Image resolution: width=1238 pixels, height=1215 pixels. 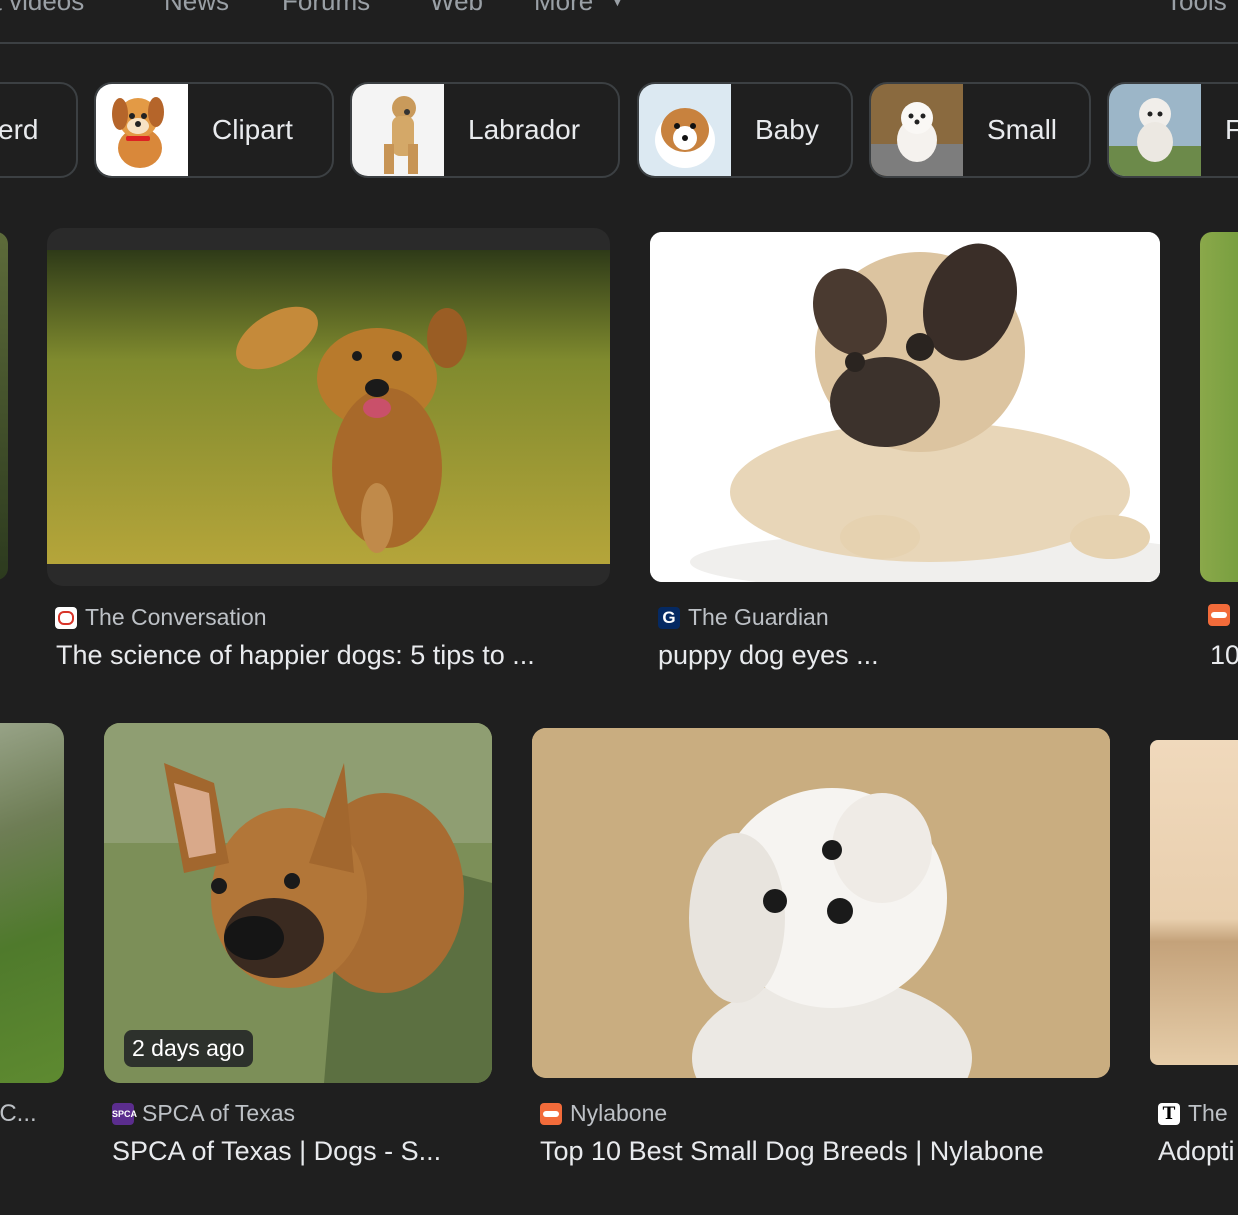 I want to click on chip-shepherd: erd, so click(x=39, y=130).